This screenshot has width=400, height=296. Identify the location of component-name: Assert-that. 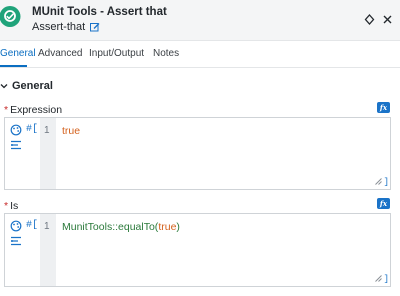
(66, 27).